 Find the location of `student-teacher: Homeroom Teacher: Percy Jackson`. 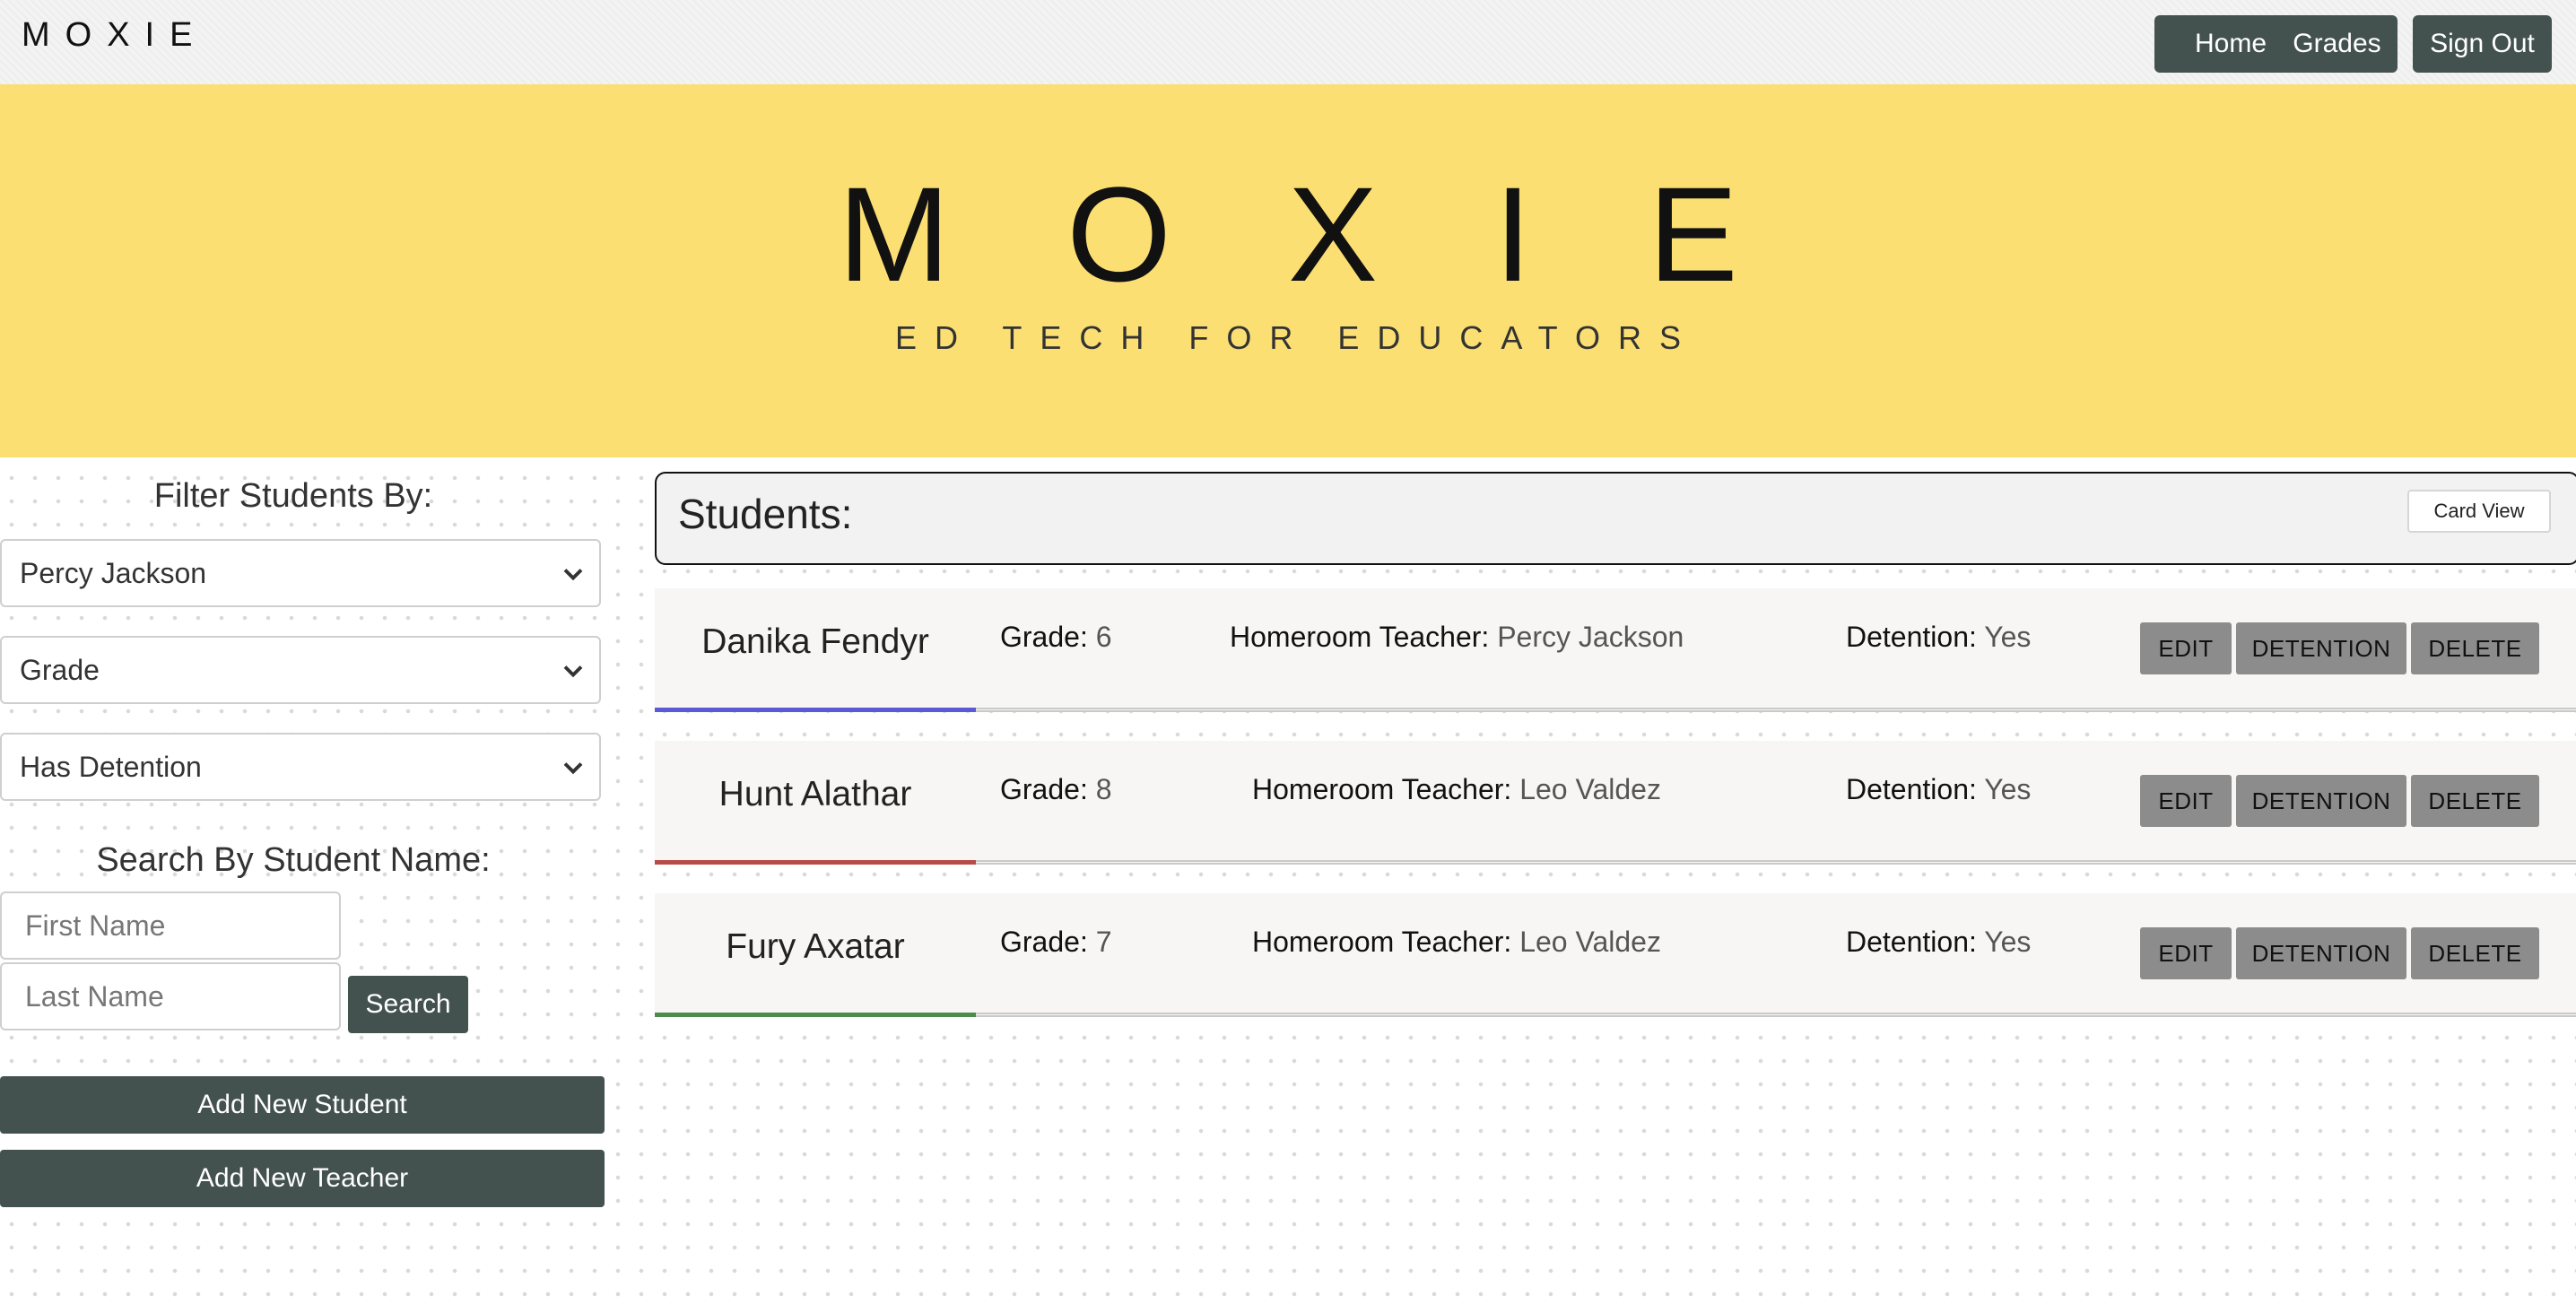

student-teacher: Homeroom Teacher: Percy Jackson is located at coordinates (1457, 637).